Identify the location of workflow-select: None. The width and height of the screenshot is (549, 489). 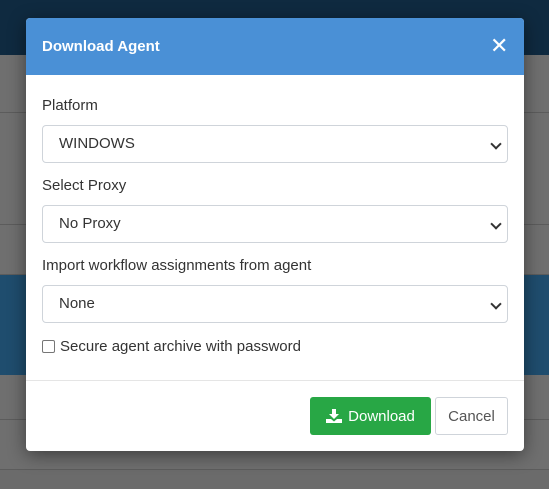
(275, 304).